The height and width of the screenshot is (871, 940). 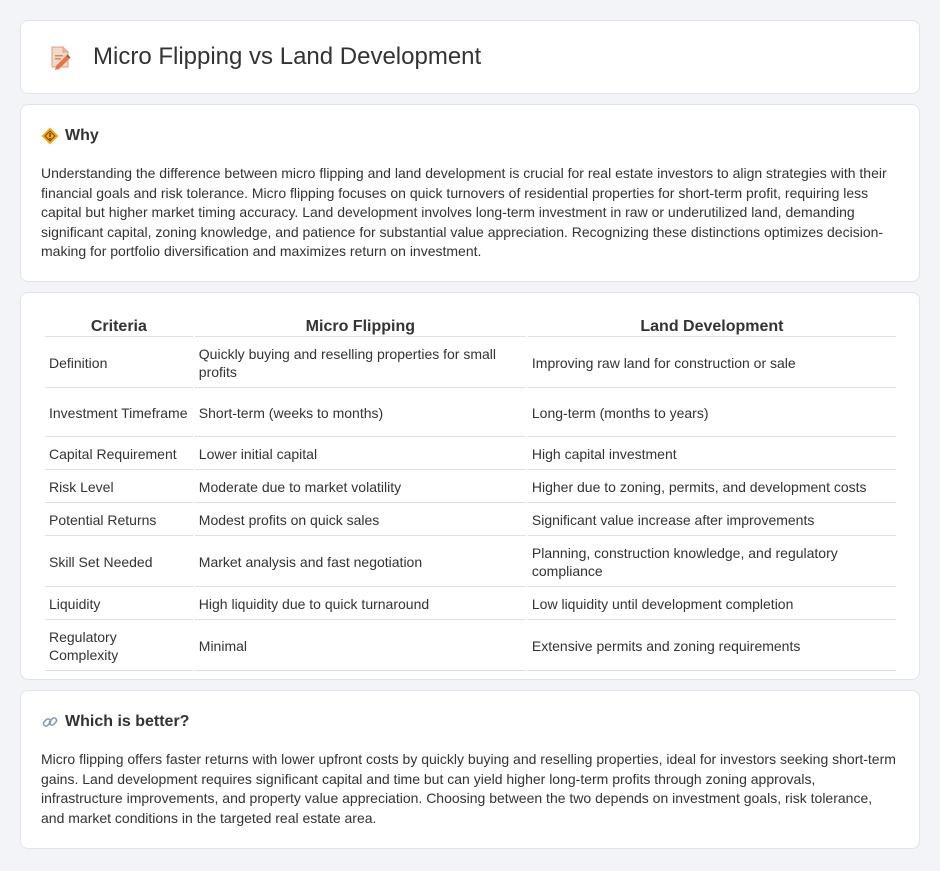 What do you see at coordinates (119, 562) in the screenshot?
I see `row-criteria: Skill Set Needed` at bounding box center [119, 562].